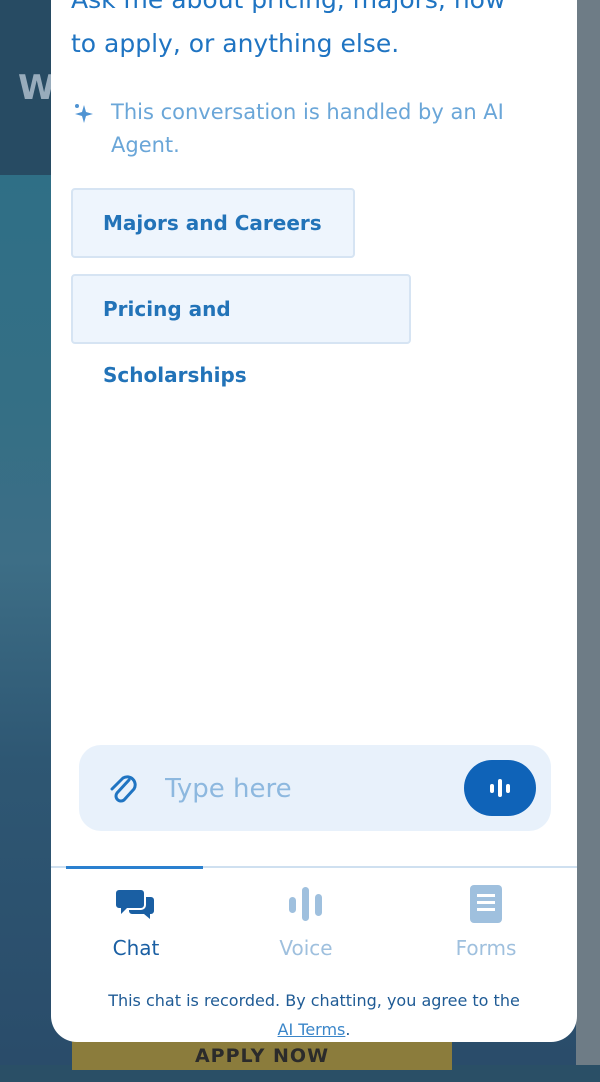 This screenshot has height=1082, width=600. I want to click on disclaimer-period: ., so click(348, 1029).